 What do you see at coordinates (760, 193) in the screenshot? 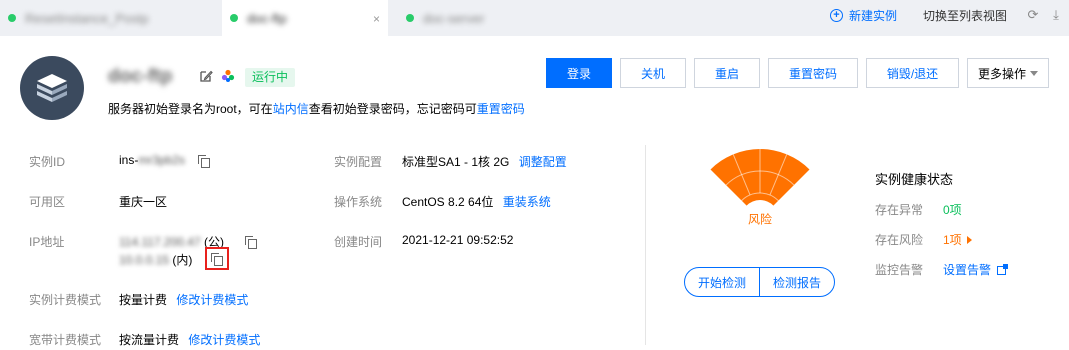
I see `health-gauge: 风险` at bounding box center [760, 193].